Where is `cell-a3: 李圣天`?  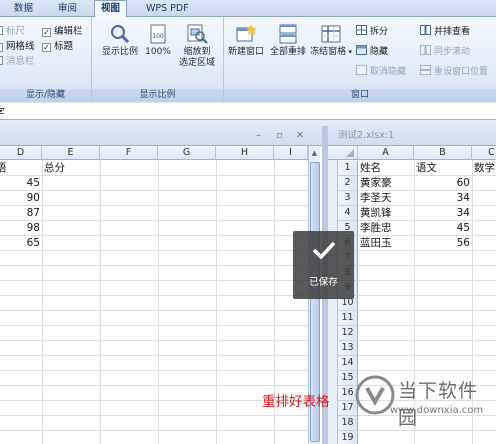 cell-a3: 李圣天 is located at coordinates (386, 198).